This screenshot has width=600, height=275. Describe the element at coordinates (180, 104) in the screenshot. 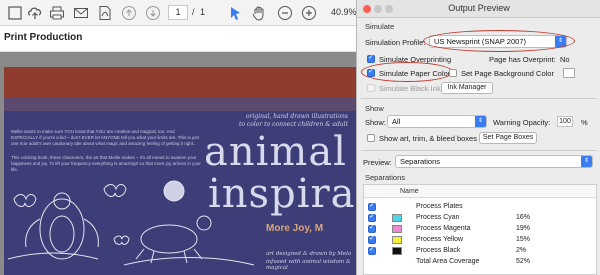

I see `cover-top-band-shadow` at that location.